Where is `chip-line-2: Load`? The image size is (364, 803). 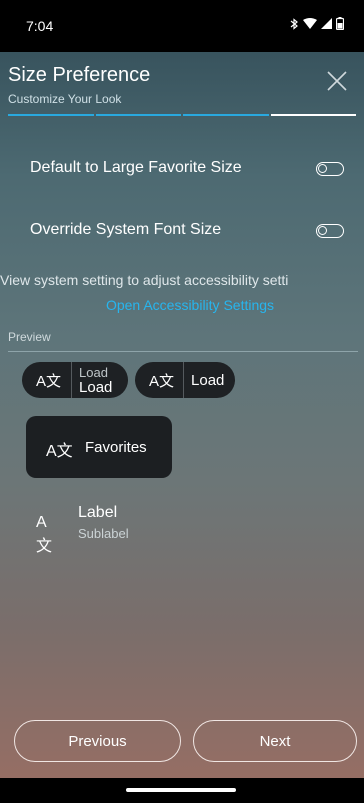 chip-line-2: Load is located at coordinates (96, 387).